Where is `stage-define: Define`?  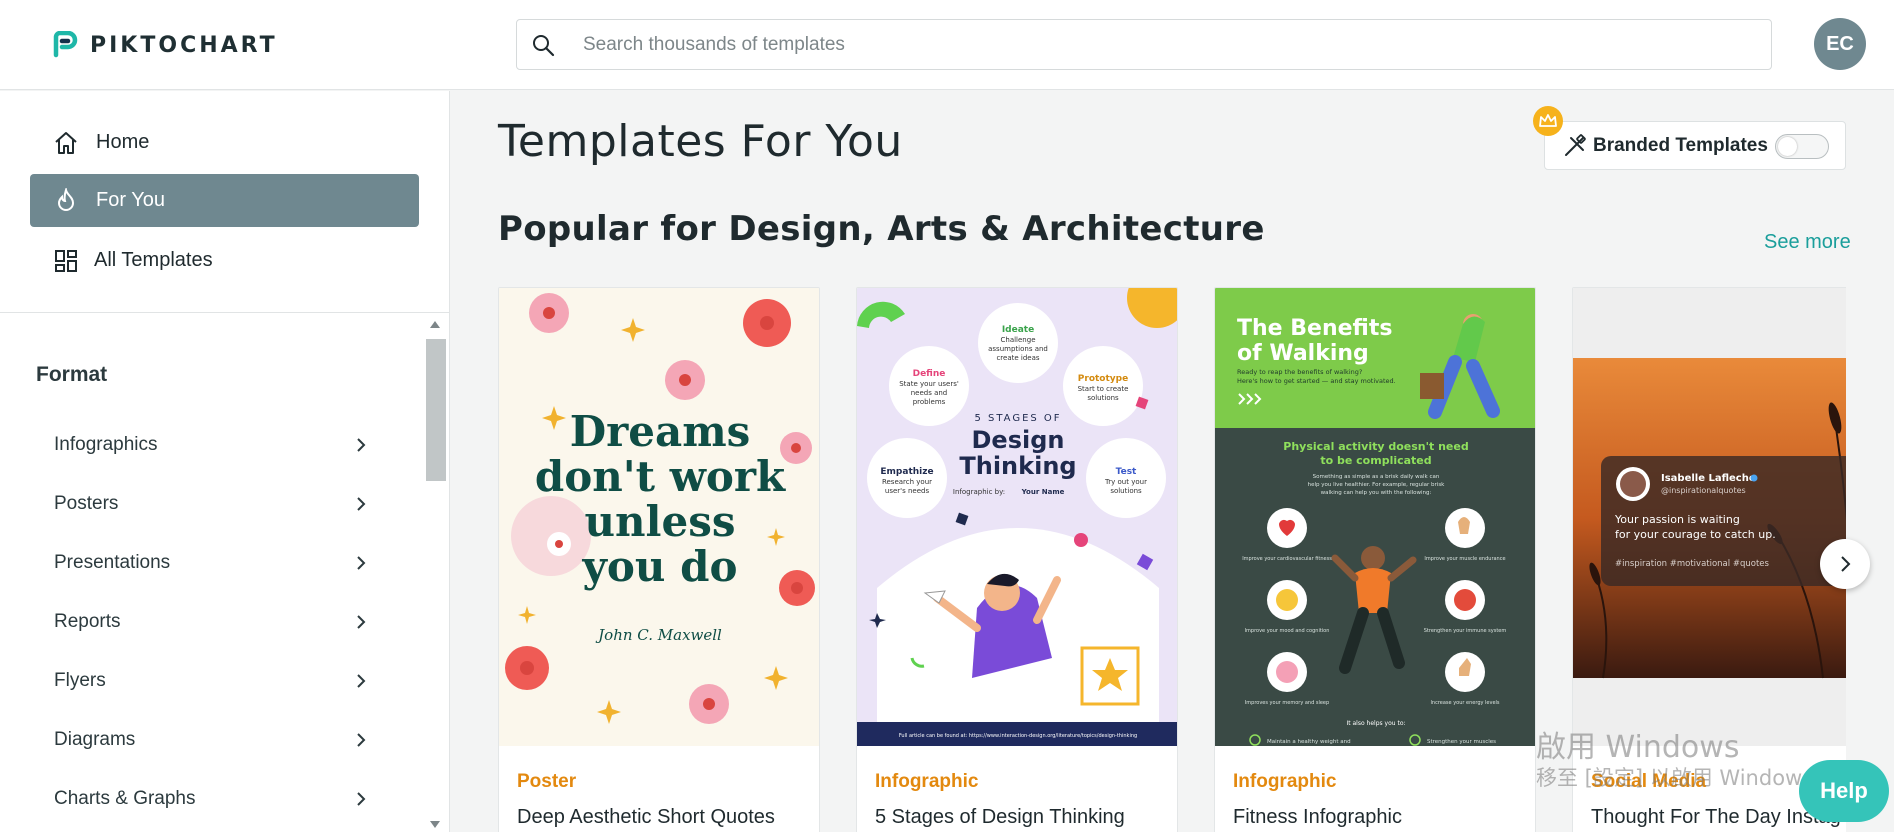 stage-define: Define is located at coordinates (929, 374).